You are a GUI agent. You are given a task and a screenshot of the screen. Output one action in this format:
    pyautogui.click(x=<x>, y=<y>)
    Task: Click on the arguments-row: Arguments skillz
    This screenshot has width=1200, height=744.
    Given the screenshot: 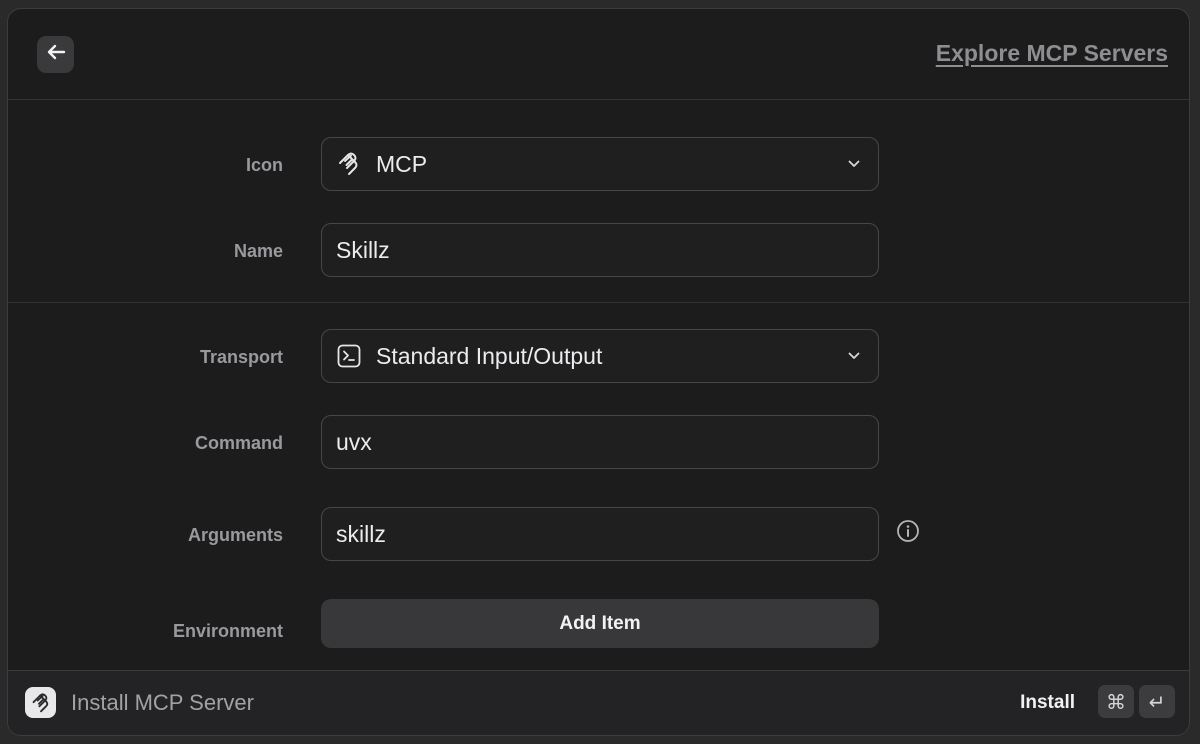 What is the action you would take?
    pyautogui.click(x=598, y=535)
    